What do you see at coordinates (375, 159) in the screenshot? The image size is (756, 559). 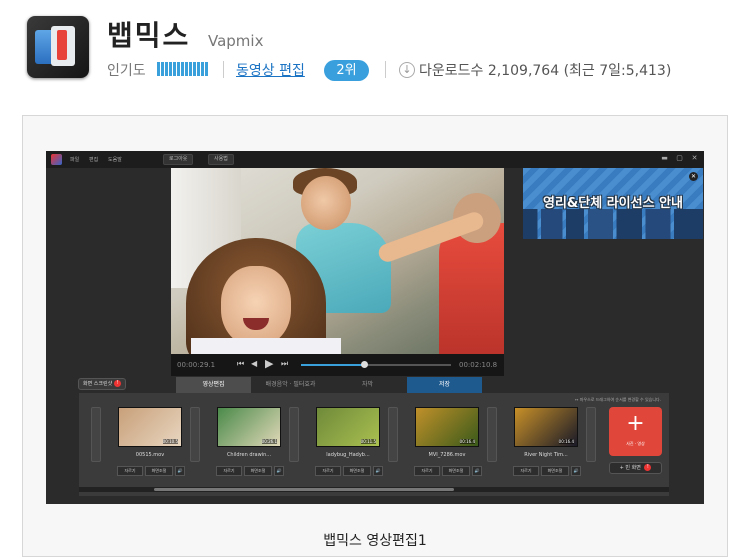 I see `titlebar: 파일 편집 도움말 로그아웃 사용법 ▬ ▢ ✕` at bounding box center [375, 159].